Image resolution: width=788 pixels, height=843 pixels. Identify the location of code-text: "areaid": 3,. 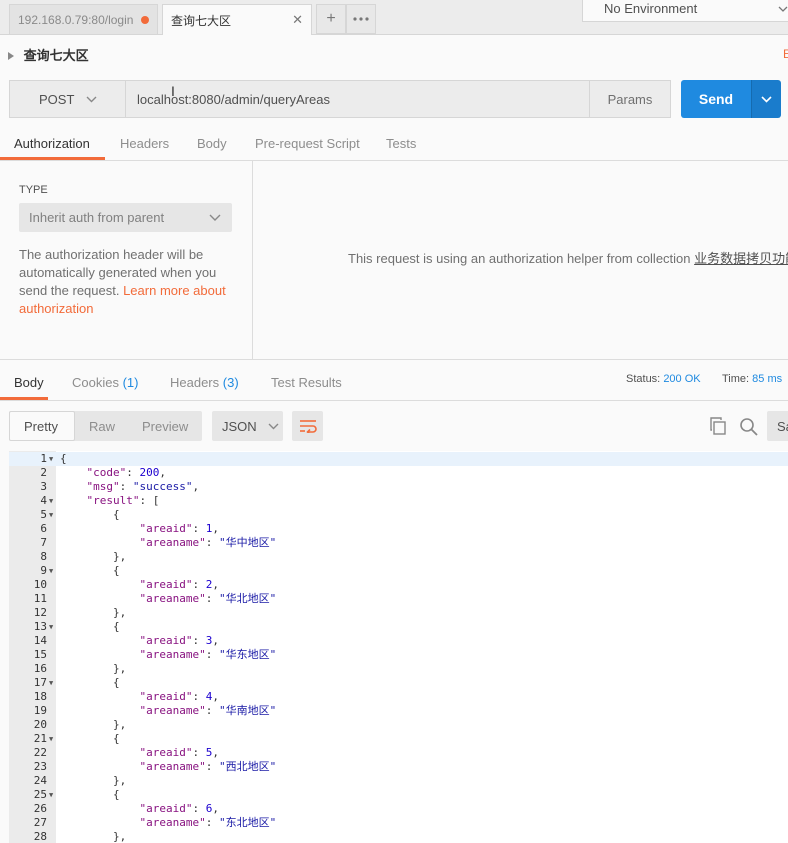
(179, 640).